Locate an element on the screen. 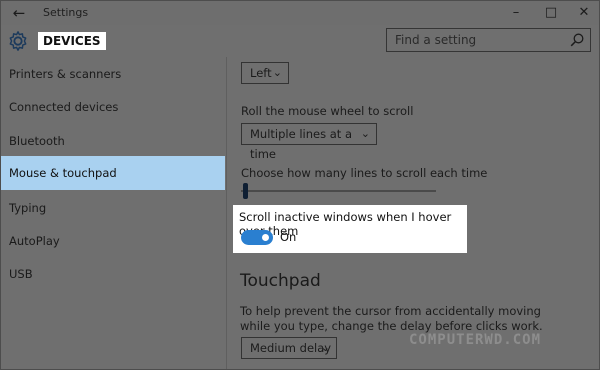 The image size is (600, 370). gear-icon is located at coordinates (18, 41).